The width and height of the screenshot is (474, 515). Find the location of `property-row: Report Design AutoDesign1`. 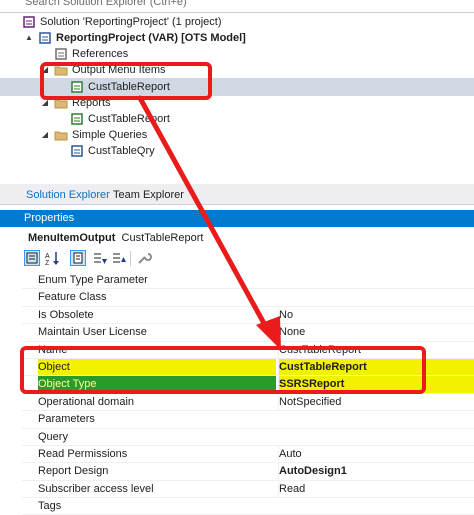

property-row: Report Design AutoDesign1 is located at coordinates (248, 472).